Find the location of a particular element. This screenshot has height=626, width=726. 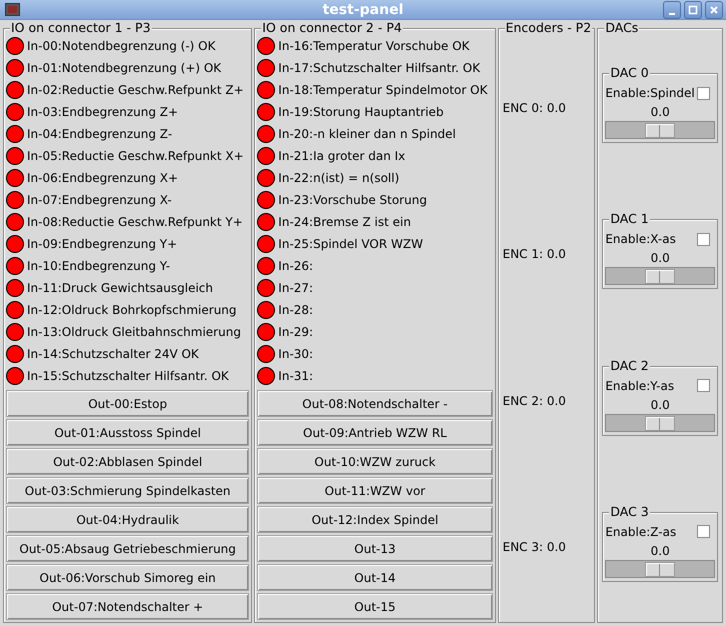

output-button: Out-09:Antrieb WZW RL is located at coordinates (375, 432).